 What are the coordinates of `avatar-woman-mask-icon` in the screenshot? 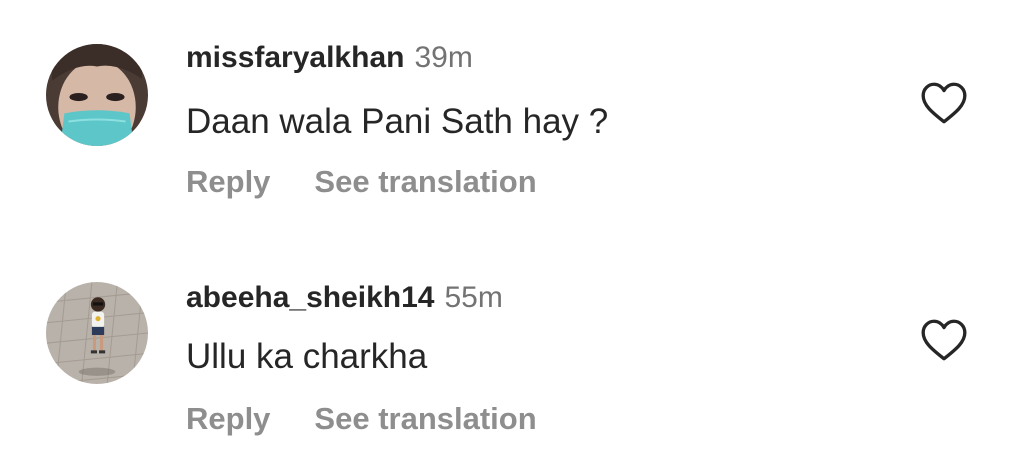 It's located at (97, 95).